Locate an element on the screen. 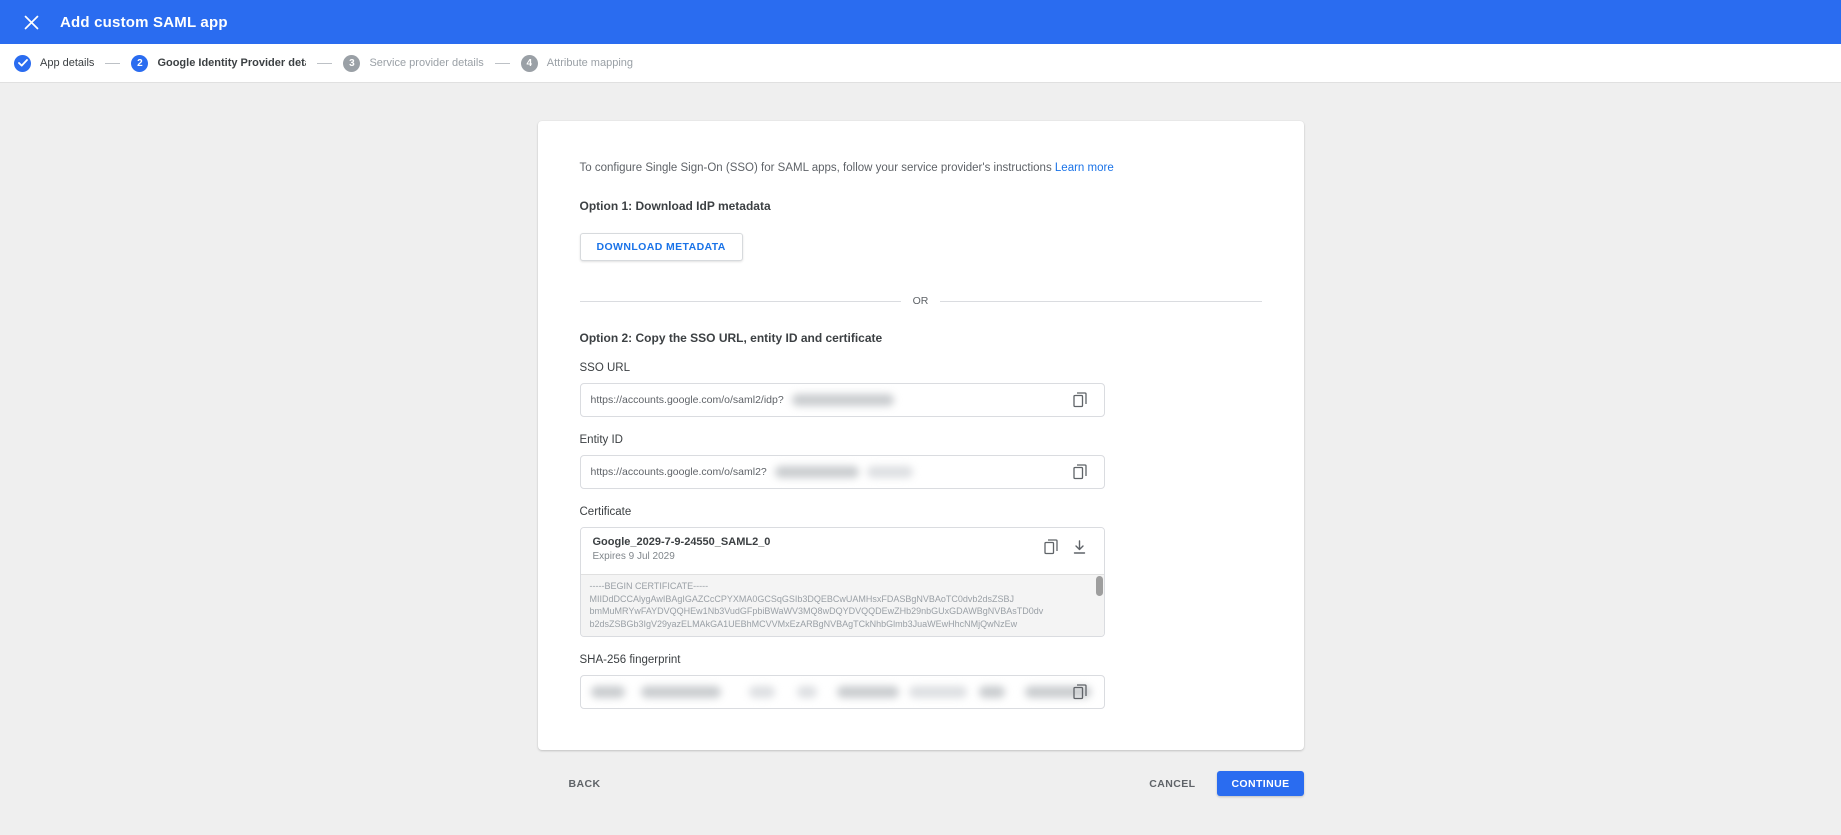 The width and height of the screenshot is (1841, 835). copy-sso-url-button is located at coordinates (1080, 400).